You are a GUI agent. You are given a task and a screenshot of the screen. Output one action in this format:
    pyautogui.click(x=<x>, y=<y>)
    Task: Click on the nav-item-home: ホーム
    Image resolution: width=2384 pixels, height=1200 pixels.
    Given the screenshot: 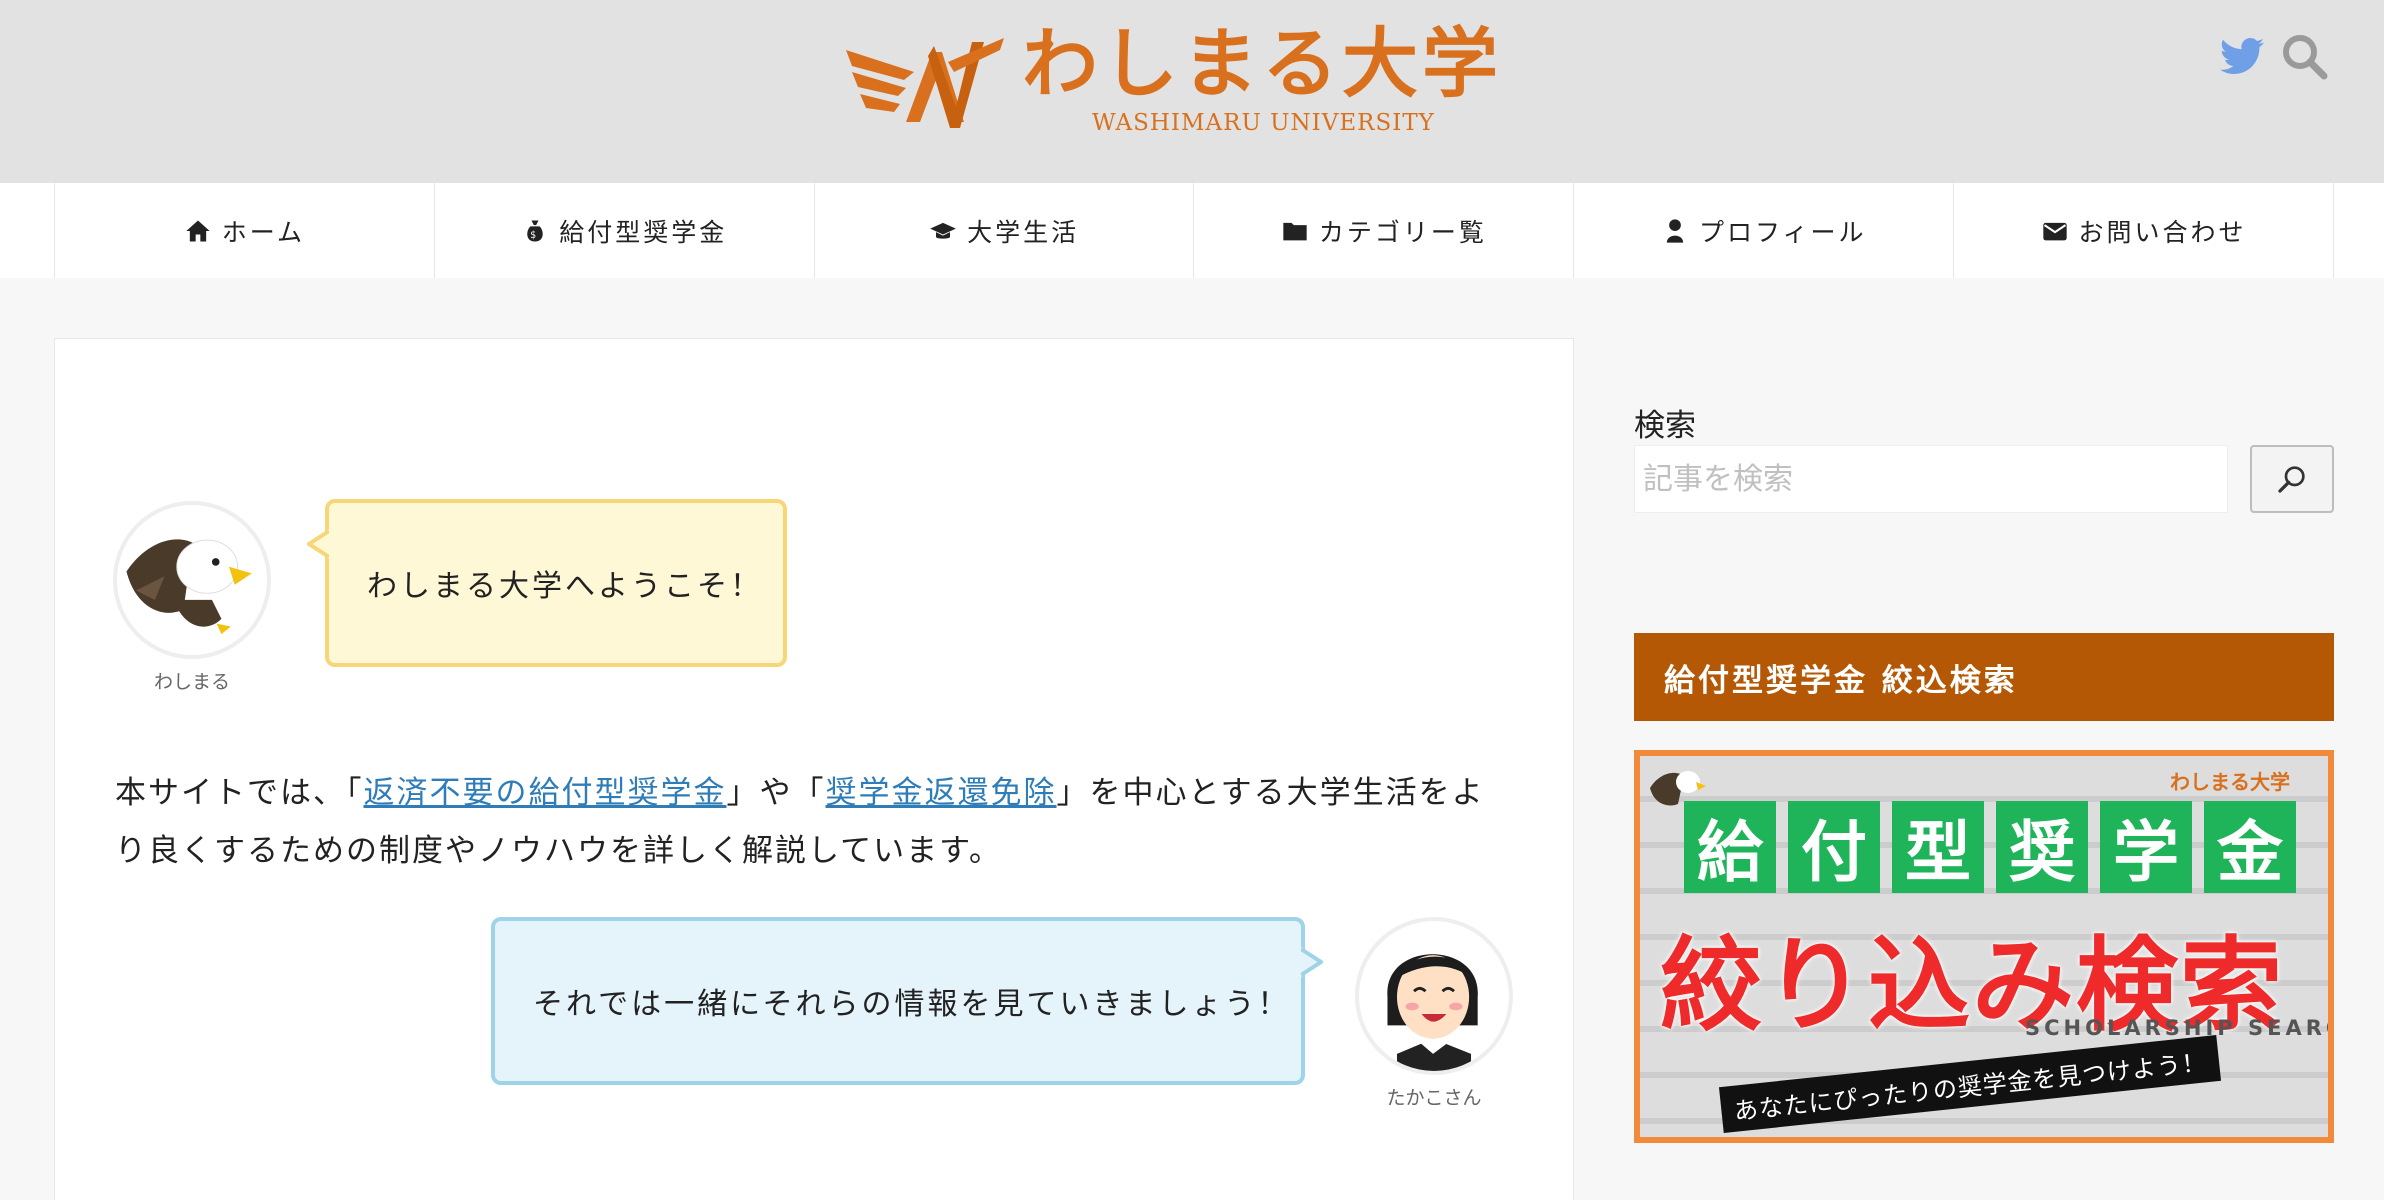 What is the action you would take?
    pyautogui.click(x=244, y=230)
    